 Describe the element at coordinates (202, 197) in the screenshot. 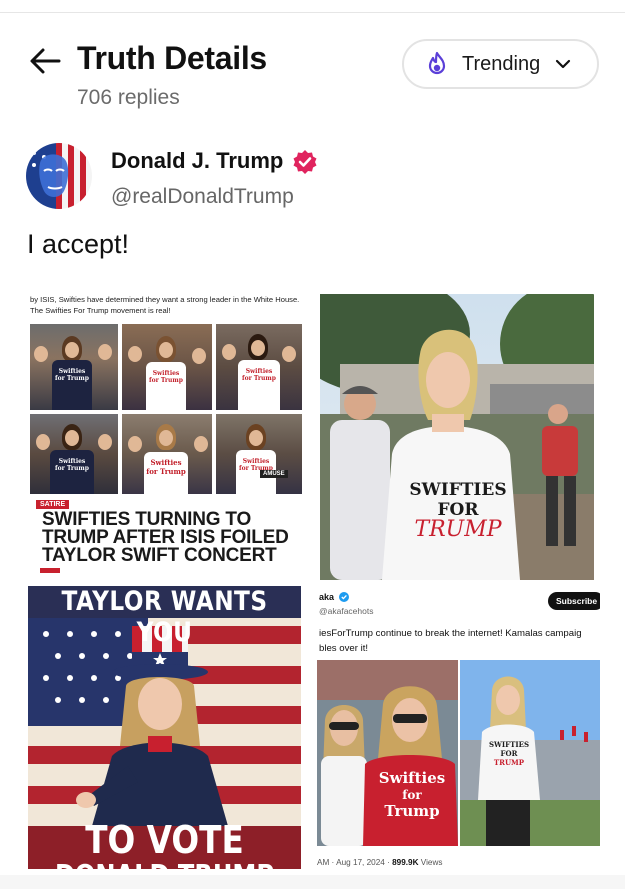

I see `author-handle: @realDonaldTrump` at that location.